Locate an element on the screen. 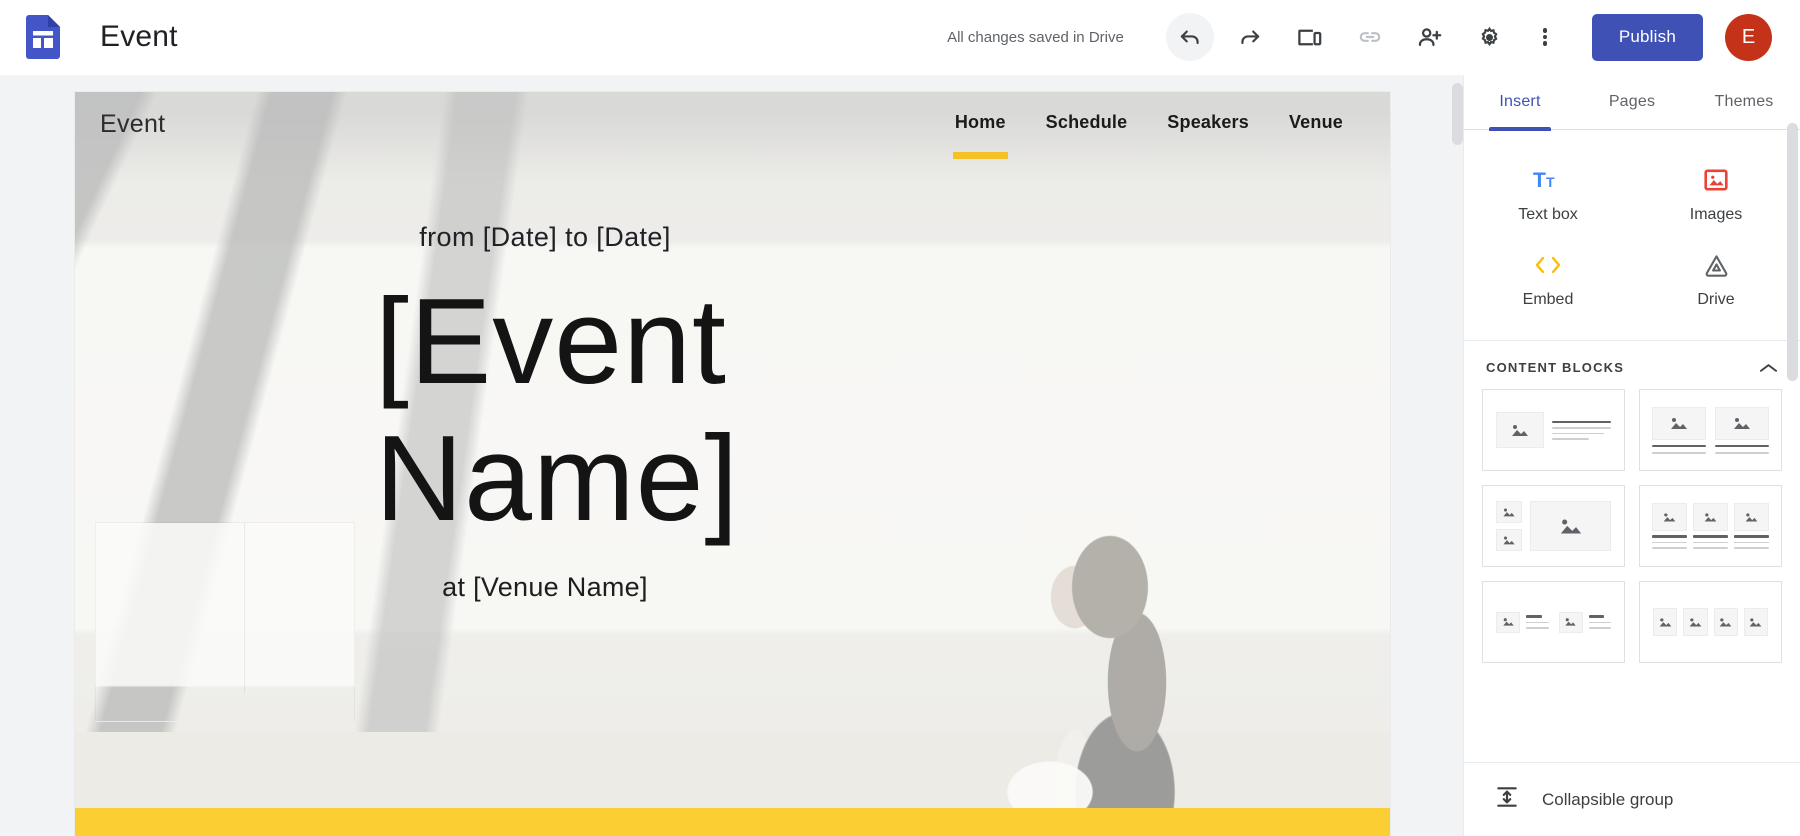  collapsible-group-label: Collapsible group is located at coordinates (1608, 799).